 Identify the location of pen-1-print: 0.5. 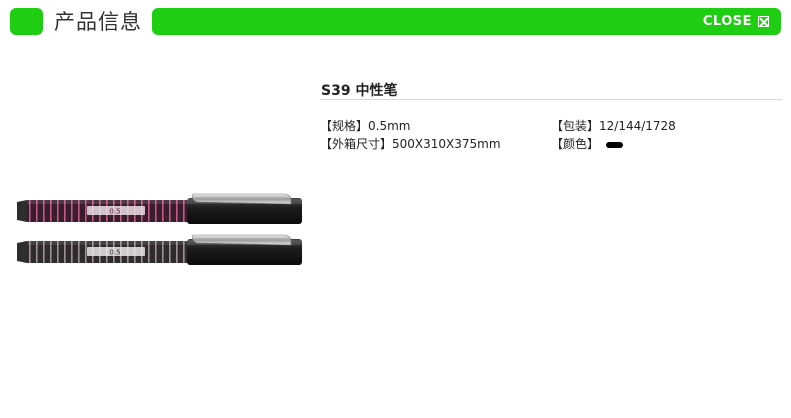
(114, 212).